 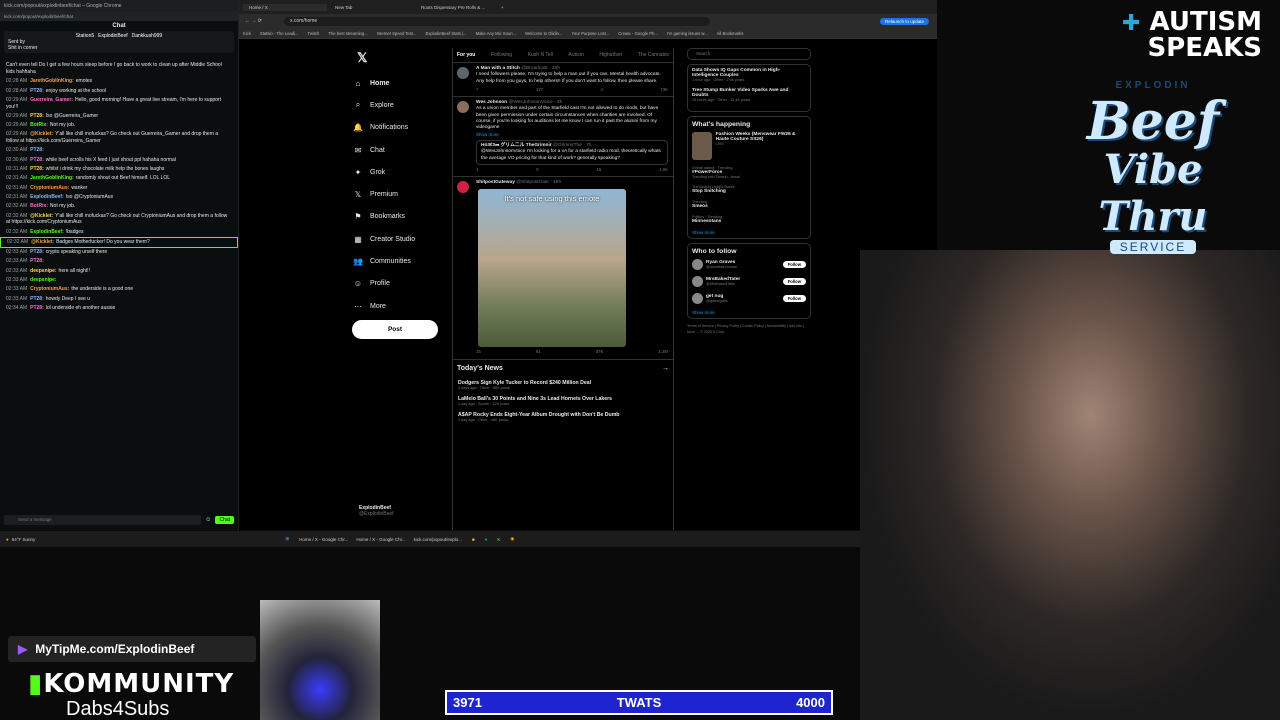 I want to click on tweet-author: A Man with a Stitch, so click(x=498, y=68).